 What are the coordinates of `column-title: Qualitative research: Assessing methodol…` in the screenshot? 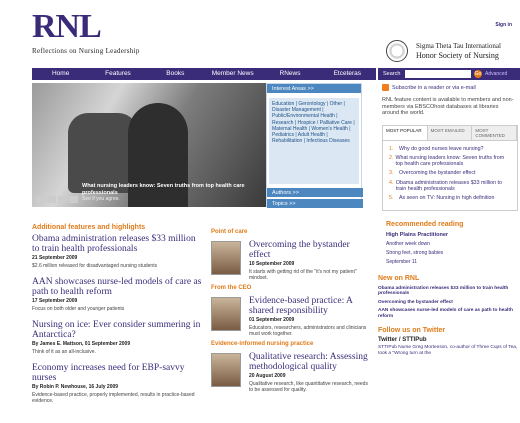 It's located at (311, 362).